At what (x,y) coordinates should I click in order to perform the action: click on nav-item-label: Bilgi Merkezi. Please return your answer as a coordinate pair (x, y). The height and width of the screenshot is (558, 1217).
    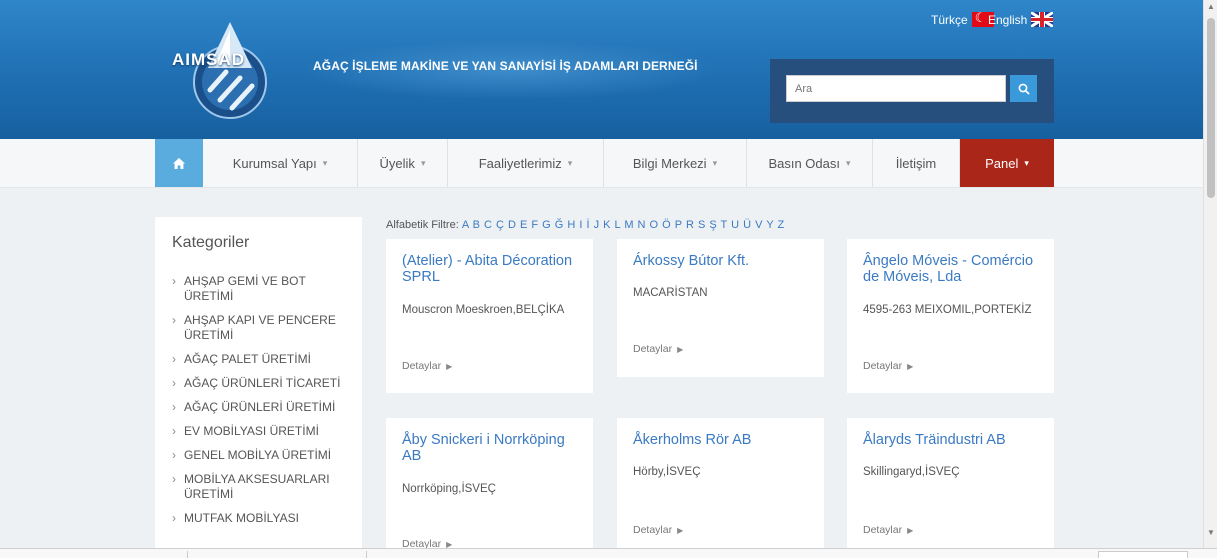
    Looking at the image, I should click on (669, 163).